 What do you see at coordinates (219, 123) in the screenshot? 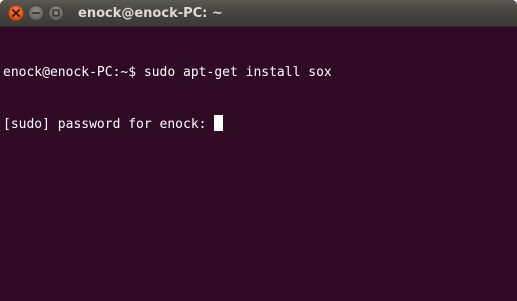
I see `text-cursor` at bounding box center [219, 123].